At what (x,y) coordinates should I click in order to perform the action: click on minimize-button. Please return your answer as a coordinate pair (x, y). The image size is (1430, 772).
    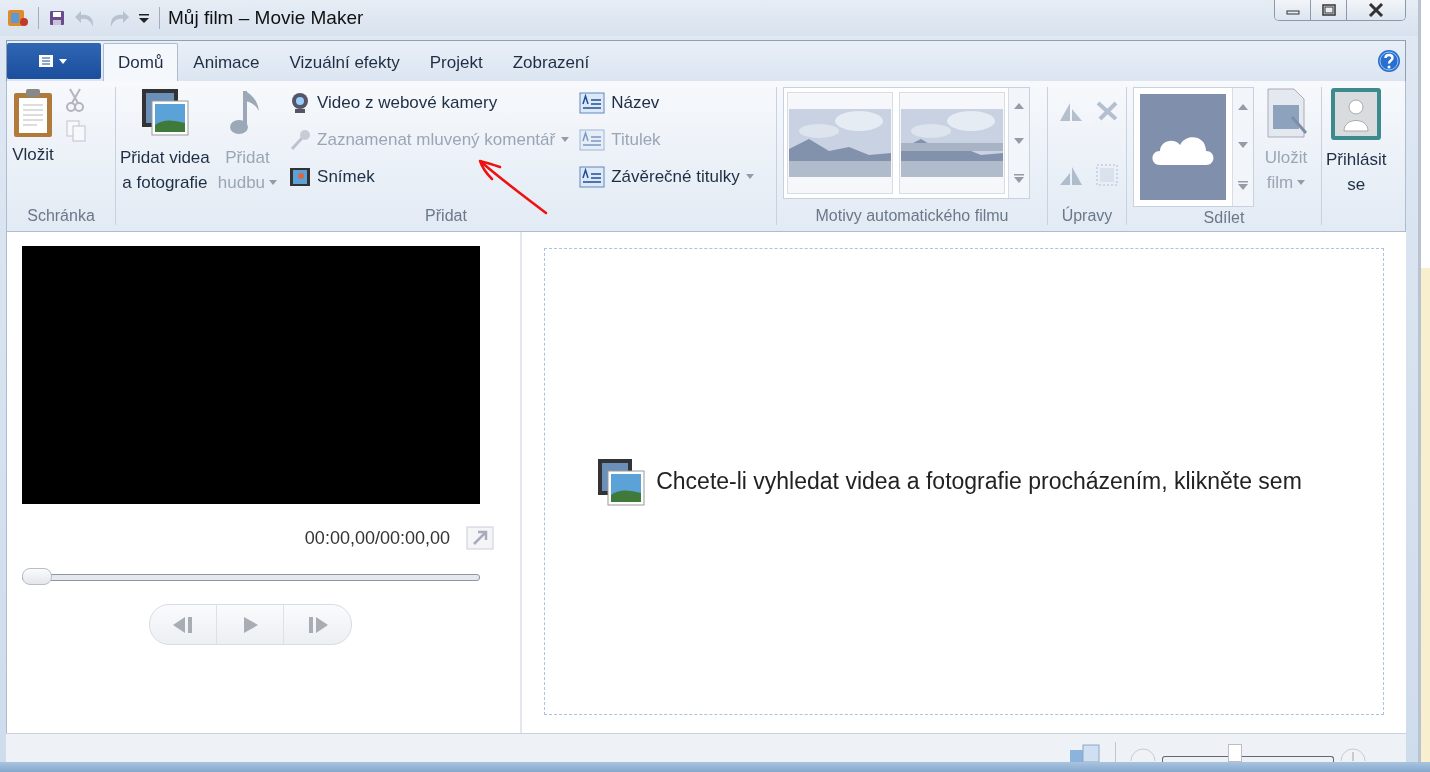
    Looking at the image, I should click on (1293, 10).